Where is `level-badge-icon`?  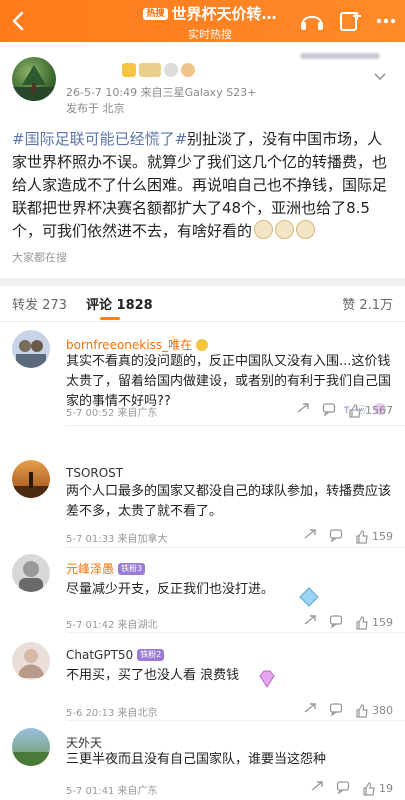
level-badge-icon is located at coordinates (150, 70).